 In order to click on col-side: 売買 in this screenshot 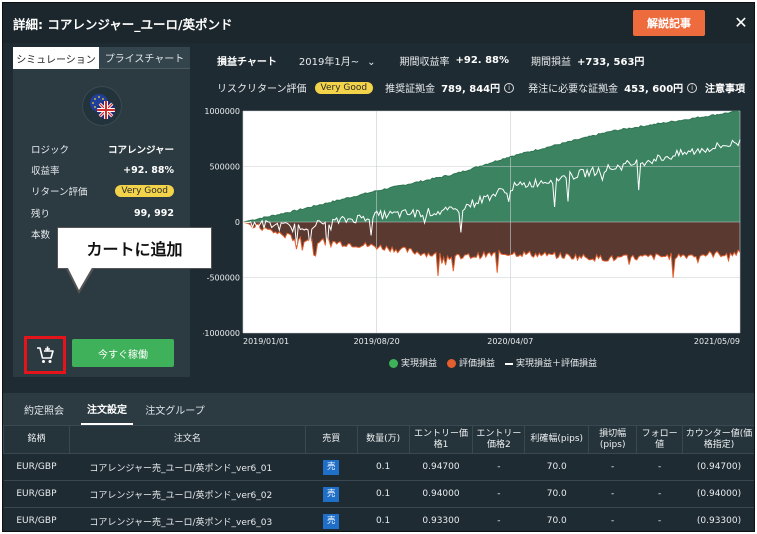, I will do `click(331, 439)`.